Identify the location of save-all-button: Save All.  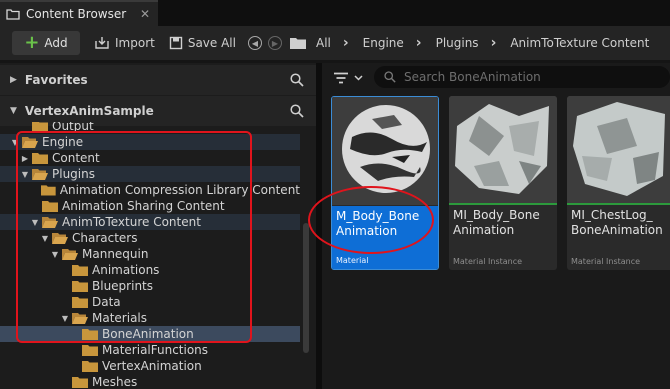
(202, 43).